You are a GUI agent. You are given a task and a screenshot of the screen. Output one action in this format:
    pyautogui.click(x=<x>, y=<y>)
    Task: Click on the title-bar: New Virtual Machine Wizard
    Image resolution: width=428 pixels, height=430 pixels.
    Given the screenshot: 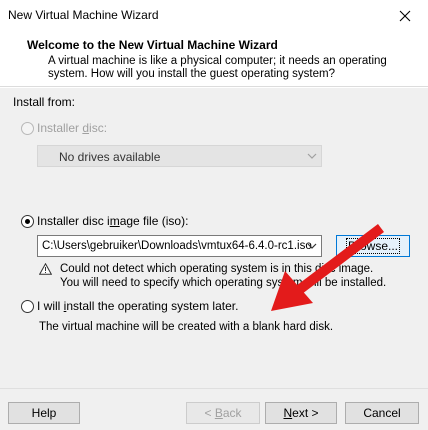 What is the action you would take?
    pyautogui.click(x=214, y=15)
    